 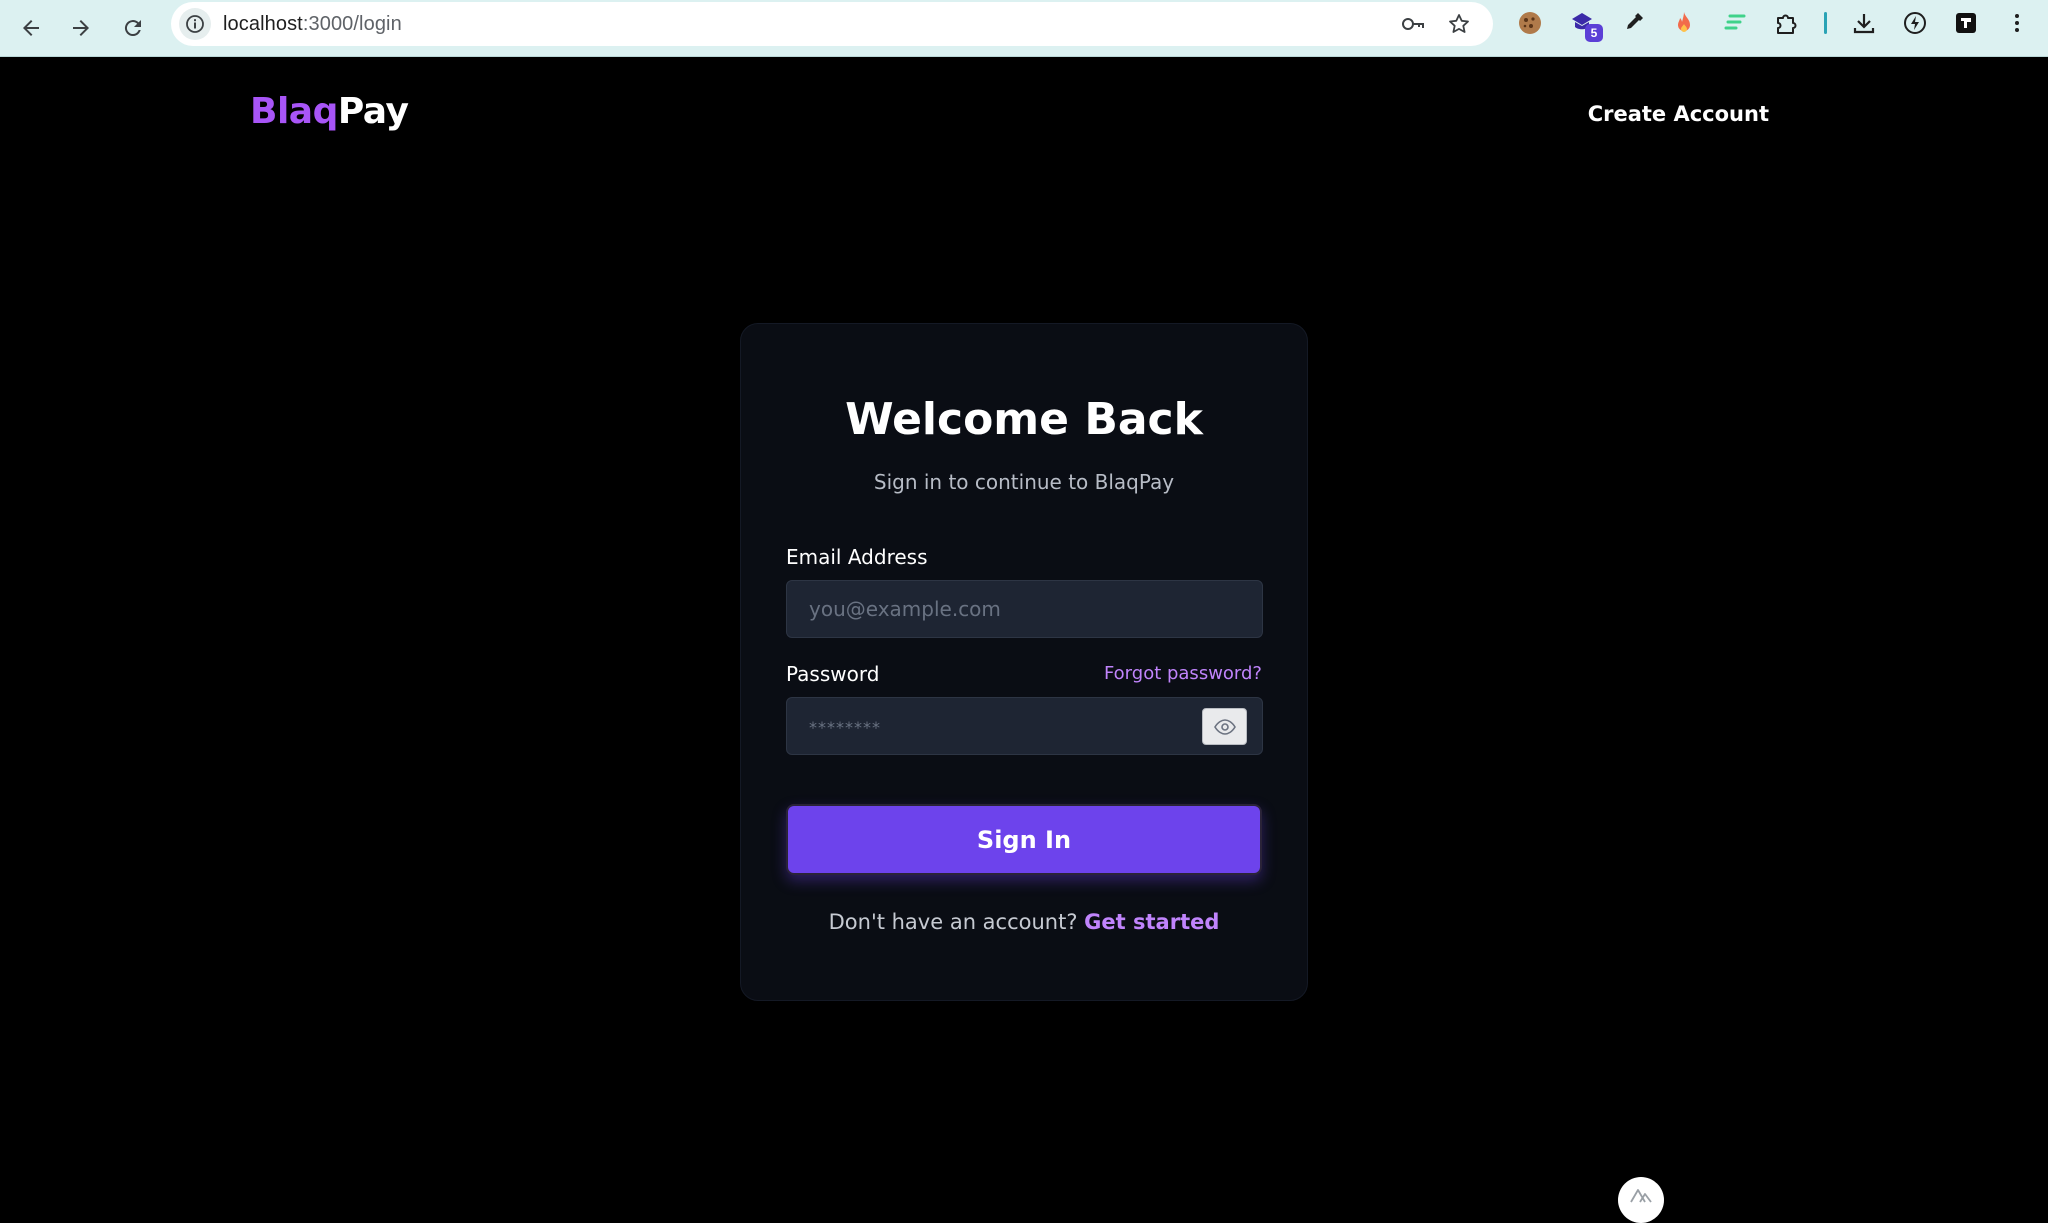 I want to click on extension-with-badge: 5, so click(x=1585, y=25).